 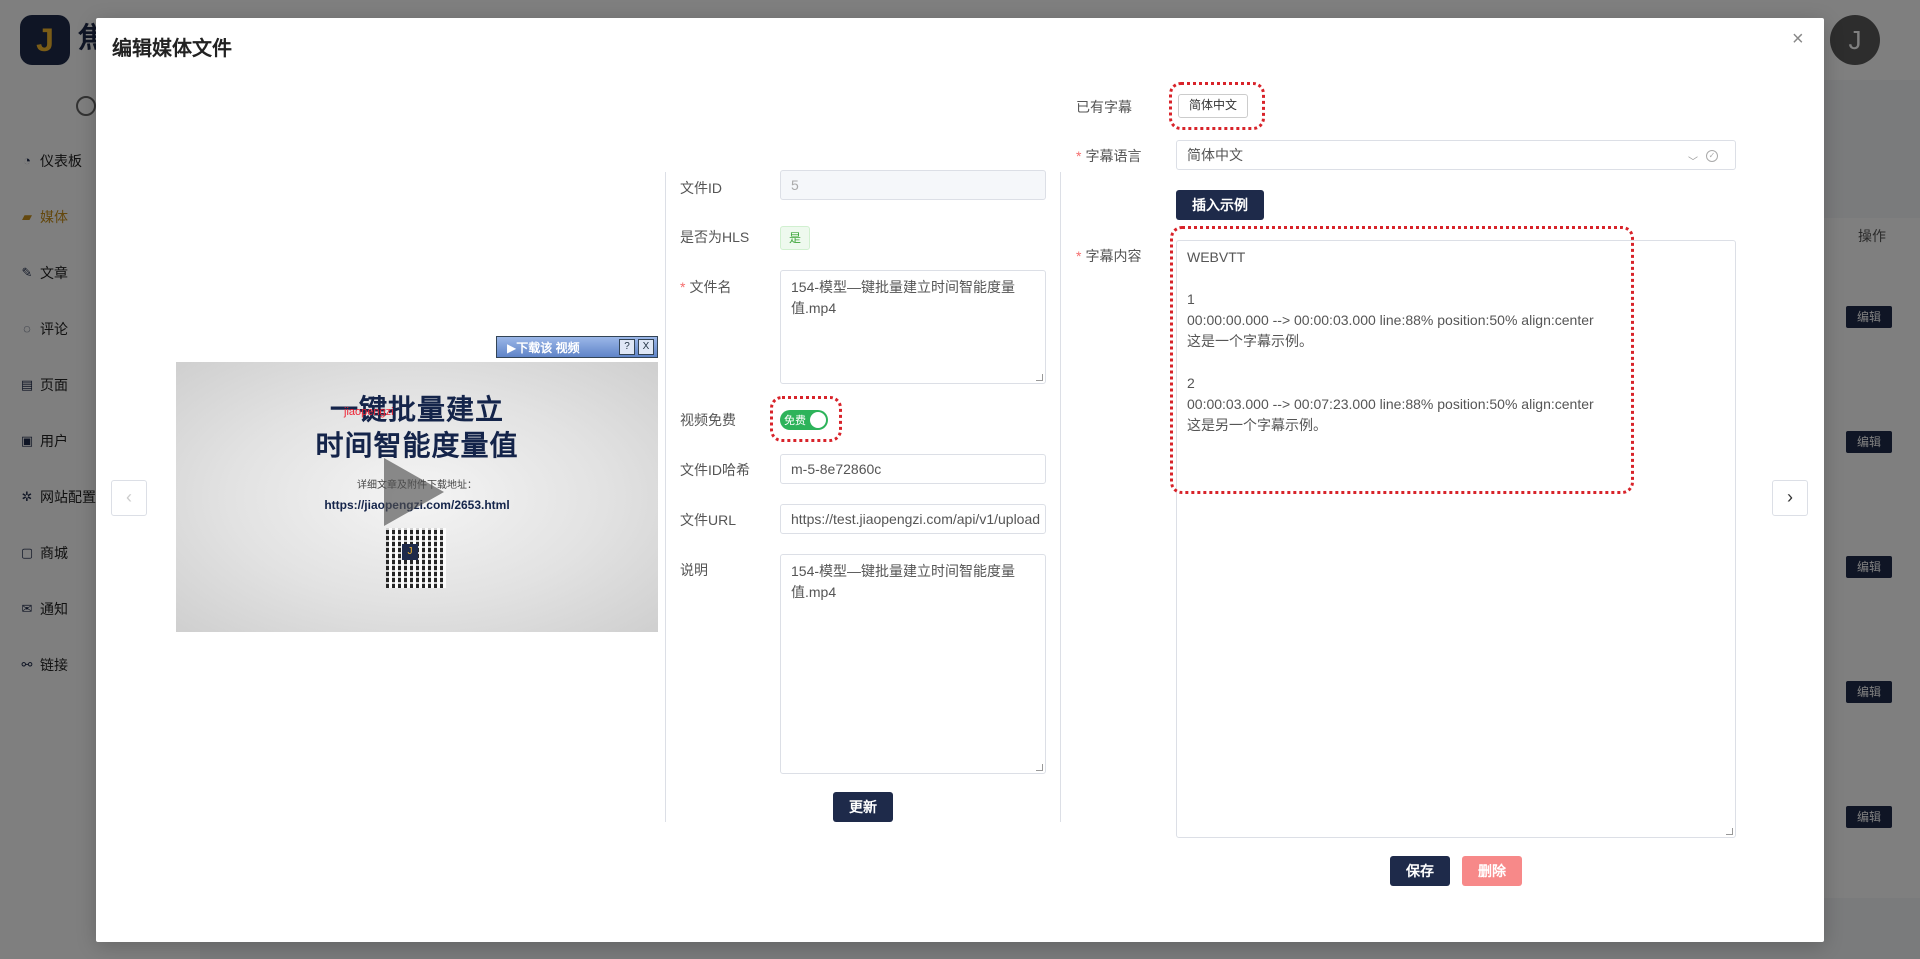 What do you see at coordinates (694, 570) in the screenshot?
I see `description-label: 说明` at bounding box center [694, 570].